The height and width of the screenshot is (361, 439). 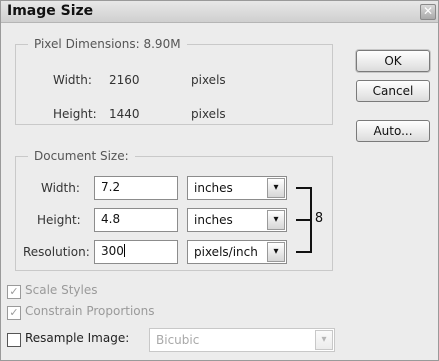 What do you see at coordinates (208, 114) in the screenshot?
I see `pixel-height-unit: pixels` at bounding box center [208, 114].